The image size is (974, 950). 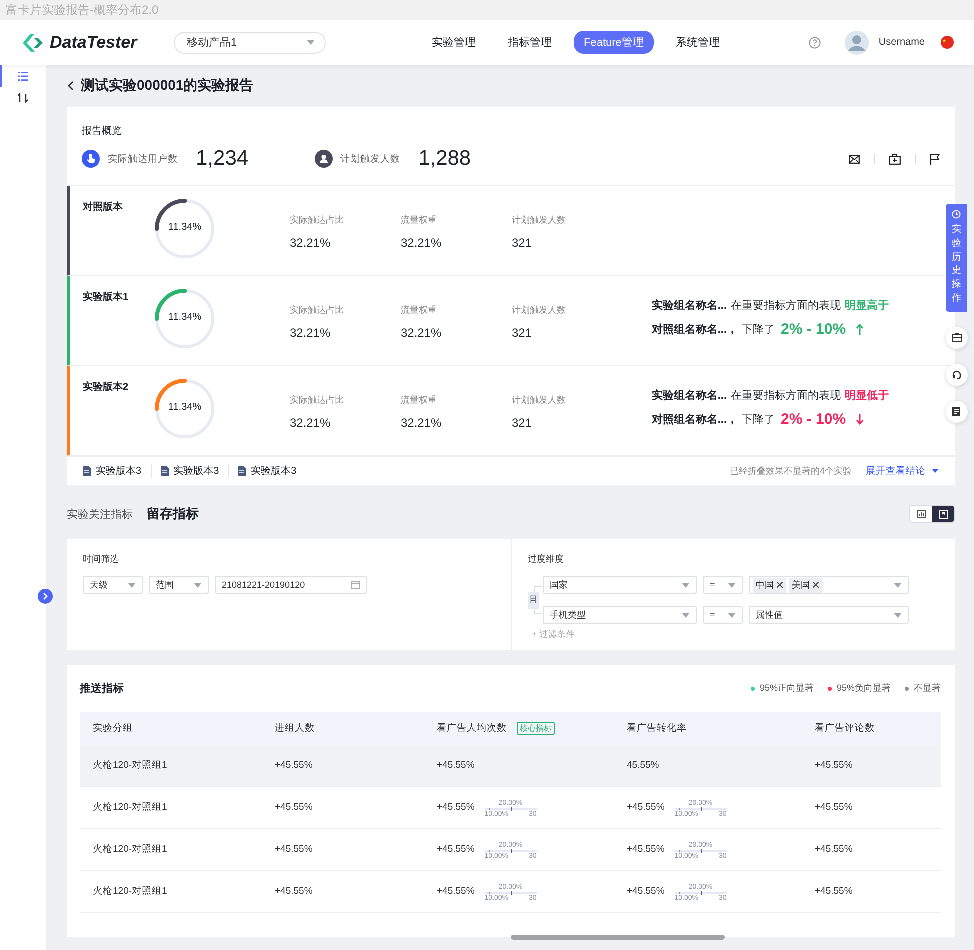 I want to click on value-tag: 中国, so click(x=769, y=585).